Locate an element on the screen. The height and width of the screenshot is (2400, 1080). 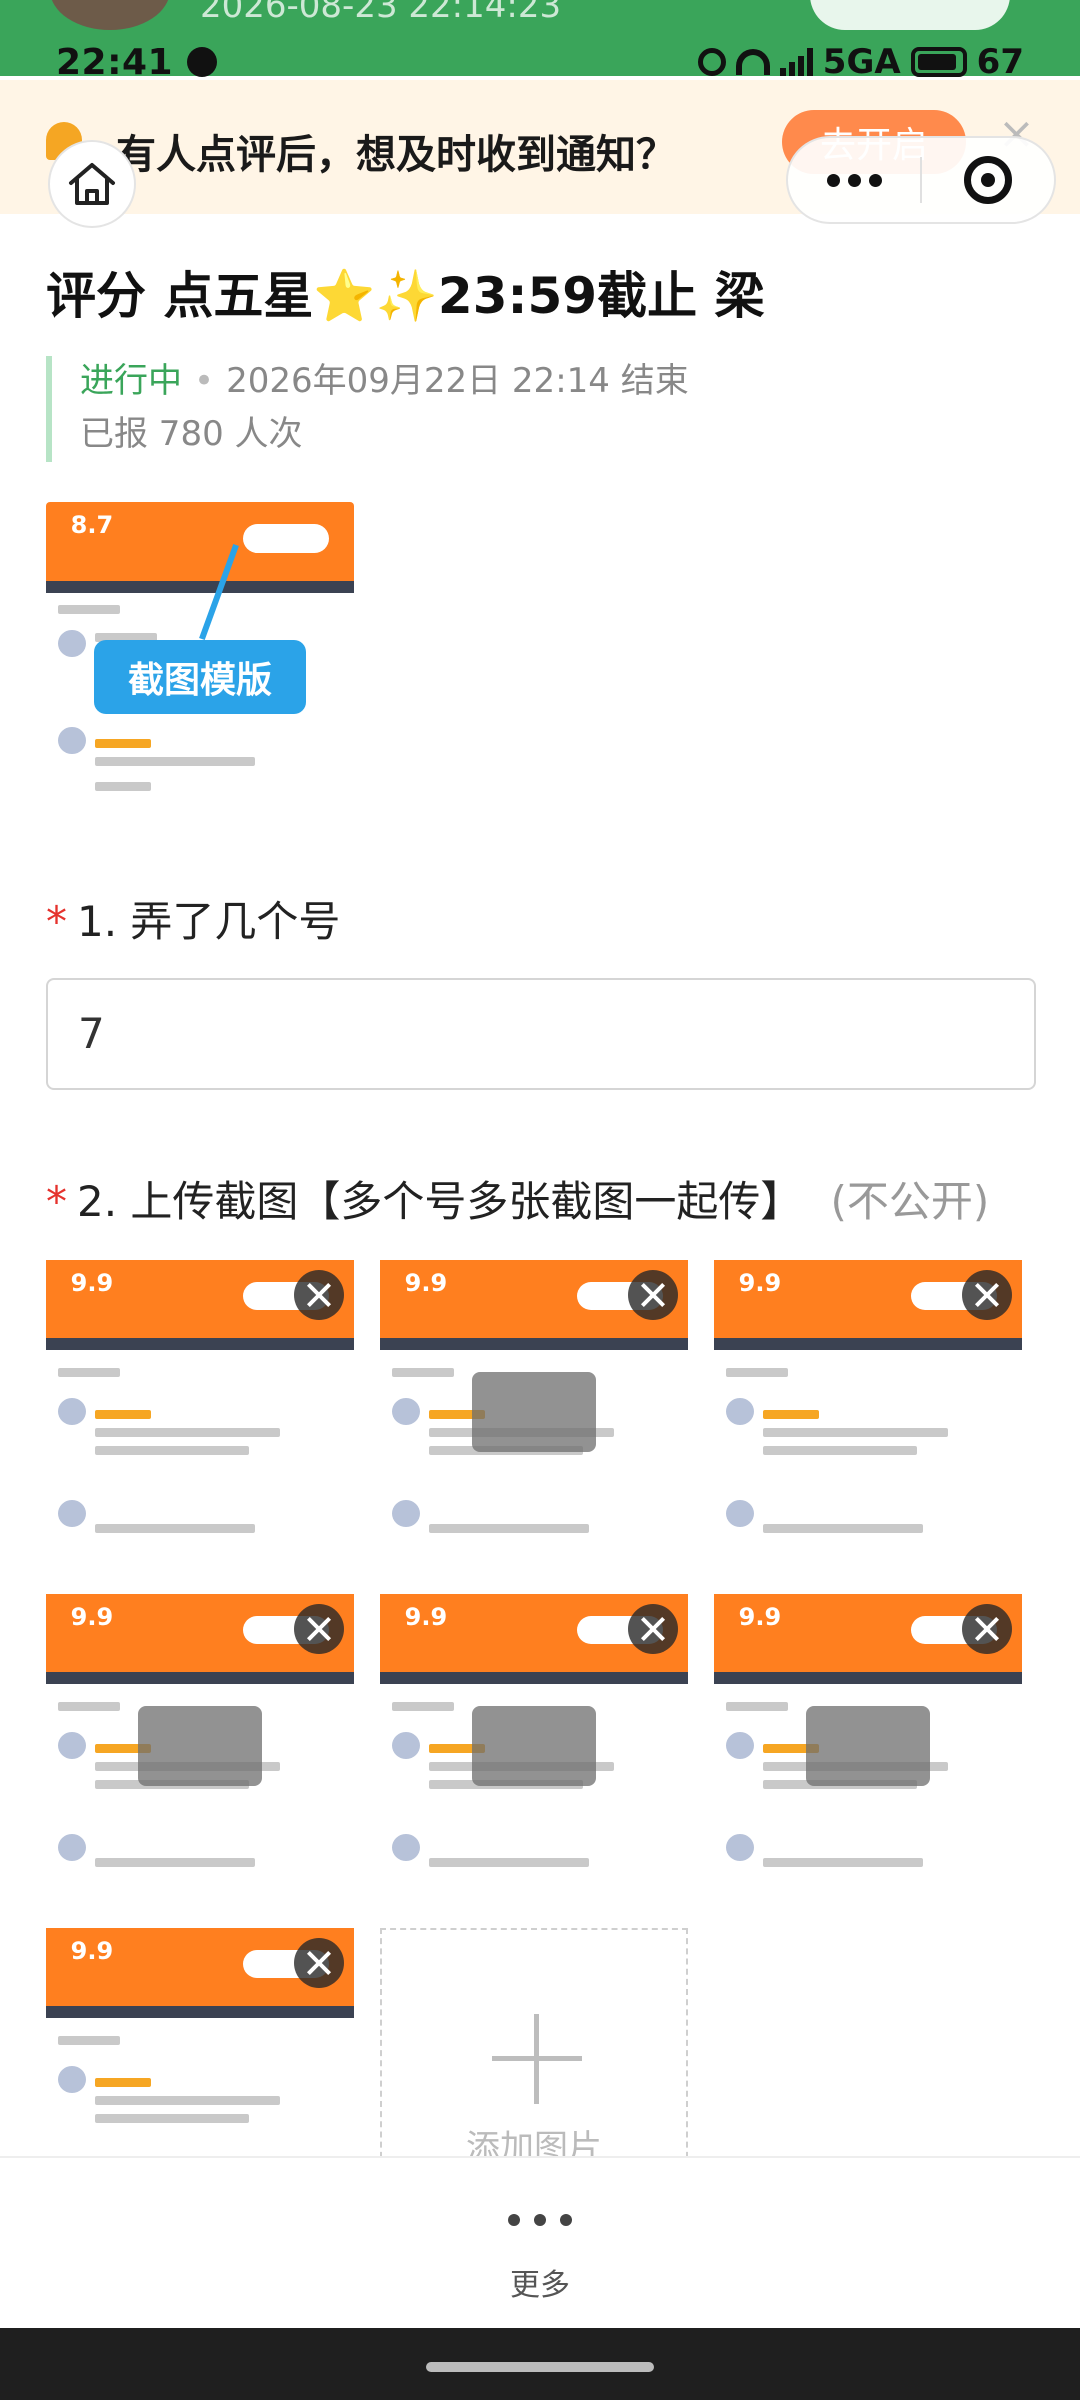
battery-level: 67 is located at coordinates (1000, 62).